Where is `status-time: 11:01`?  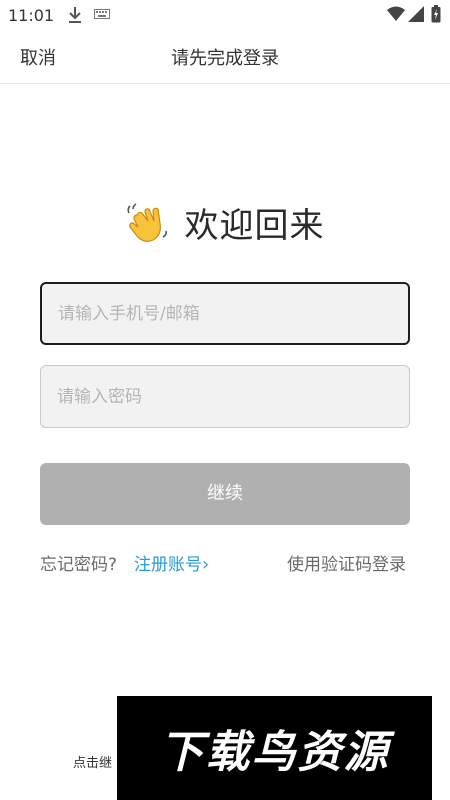
status-time: 11:01 is located at coordinates (31, 15).